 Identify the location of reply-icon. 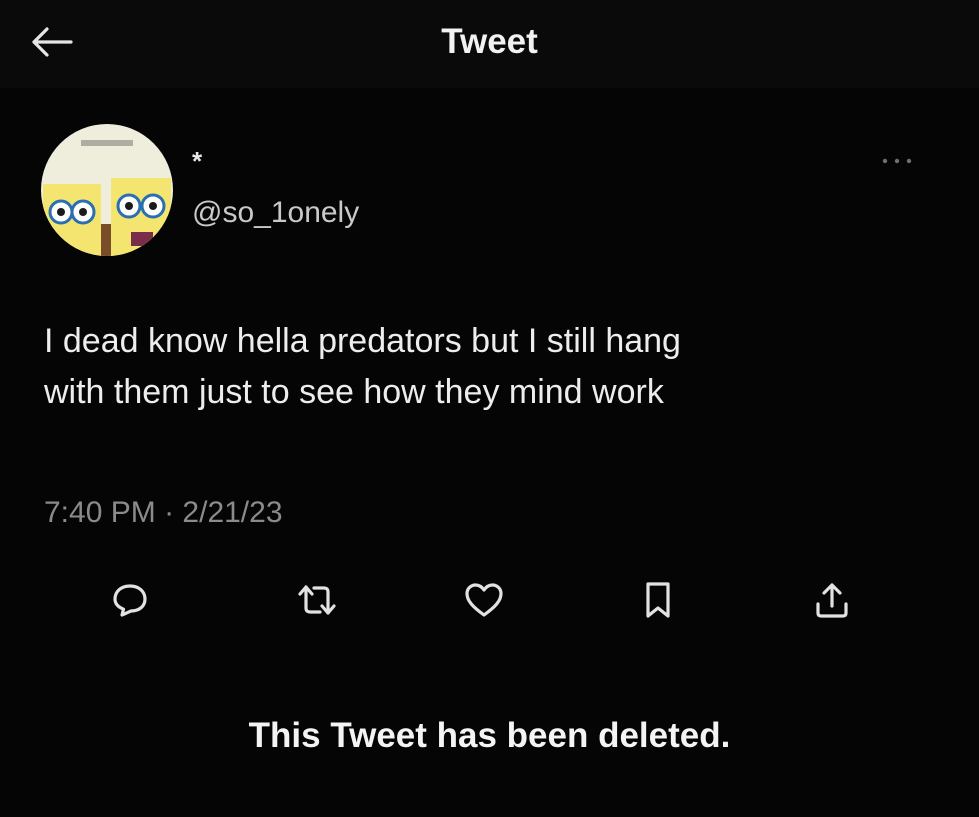
(130, 600).